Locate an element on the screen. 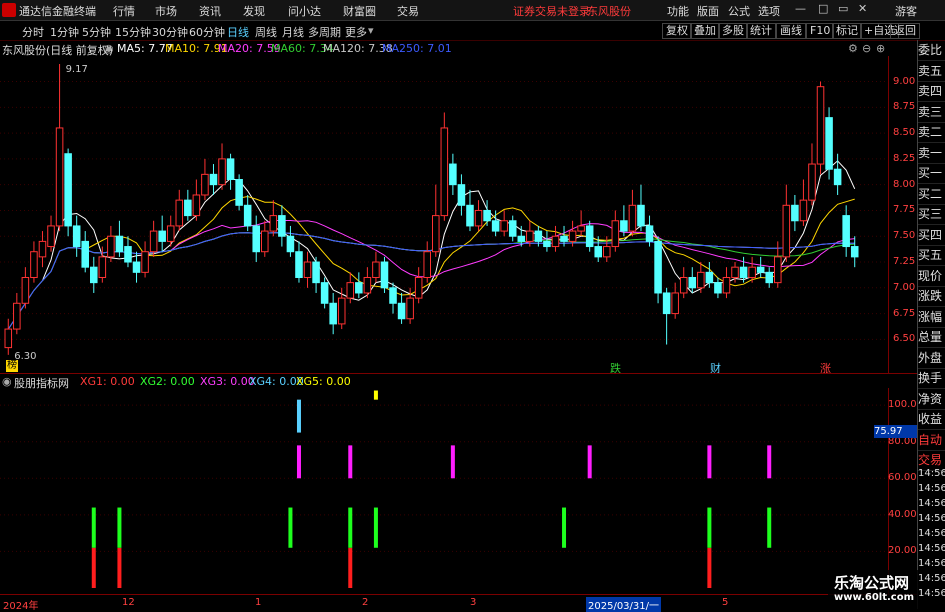  side-panel-item: 卖二 is located at coordinates (931, 132).